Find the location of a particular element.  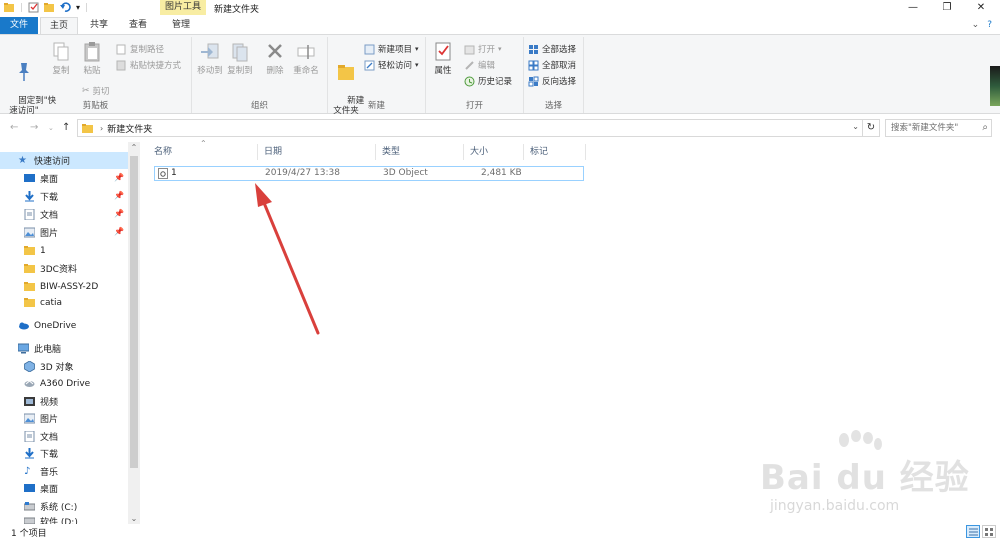

address-dropdown-icon: ⌄ is located at coordinates (855, 126).